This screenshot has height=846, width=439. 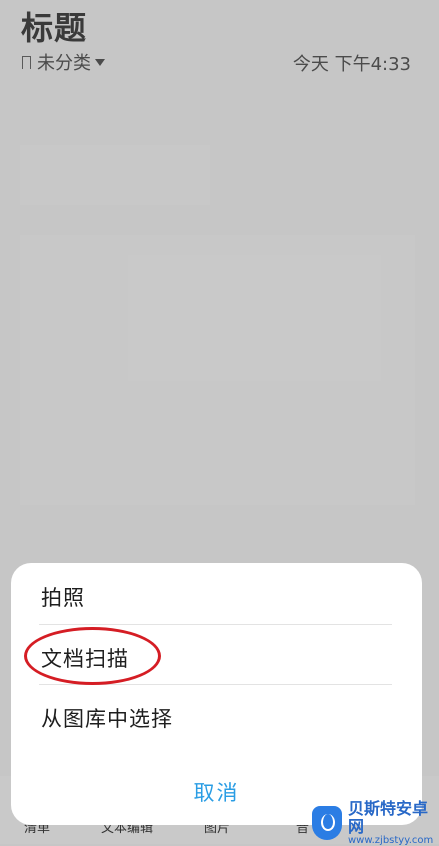 I want to click on take-photo-option: 拍照, so click(x=63, y=597).